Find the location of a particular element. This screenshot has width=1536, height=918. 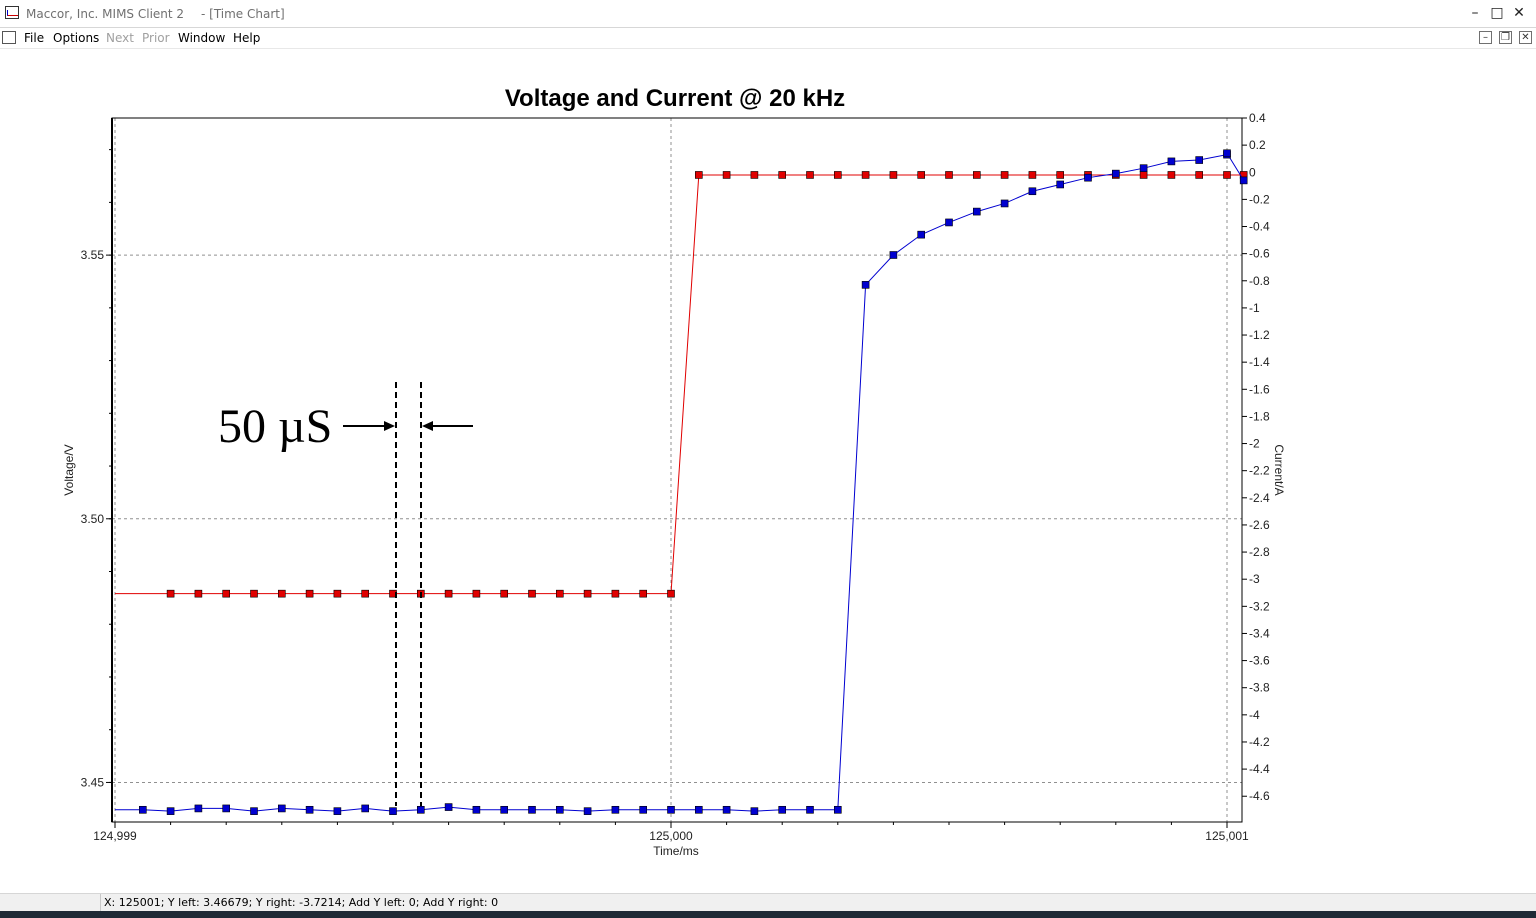

right-tick-label: -4.6 is located at coordinates (1259, 796).